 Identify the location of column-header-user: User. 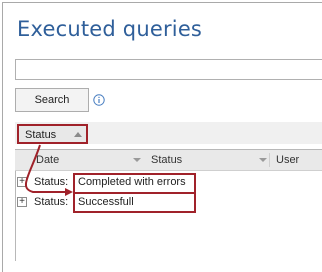
(287, 160).